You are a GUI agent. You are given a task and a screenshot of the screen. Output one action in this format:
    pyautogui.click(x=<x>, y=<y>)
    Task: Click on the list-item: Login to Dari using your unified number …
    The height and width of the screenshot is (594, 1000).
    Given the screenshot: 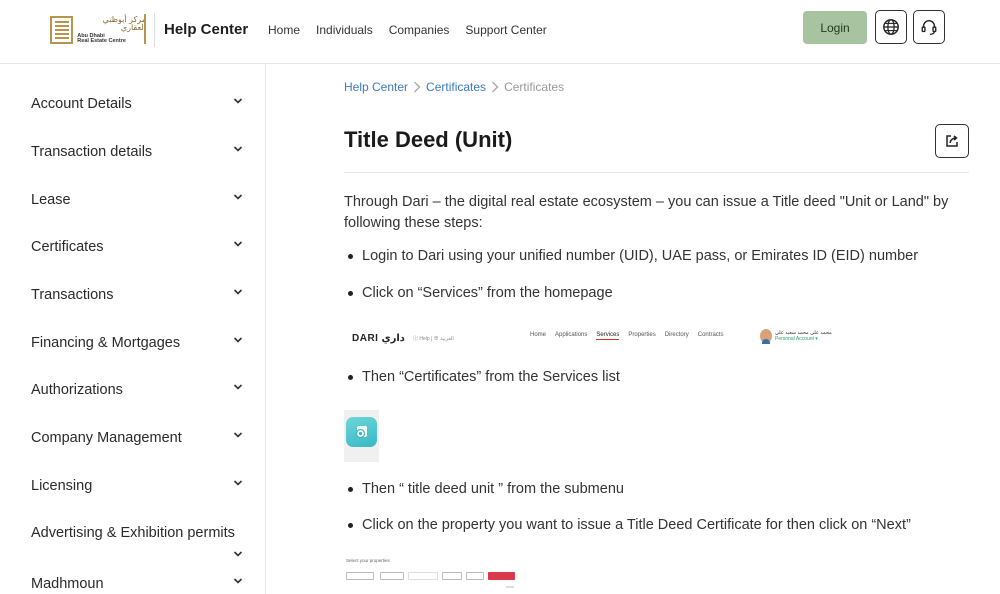 What is the action you would take?
    pyautogui.click(x=633, y=256)
    